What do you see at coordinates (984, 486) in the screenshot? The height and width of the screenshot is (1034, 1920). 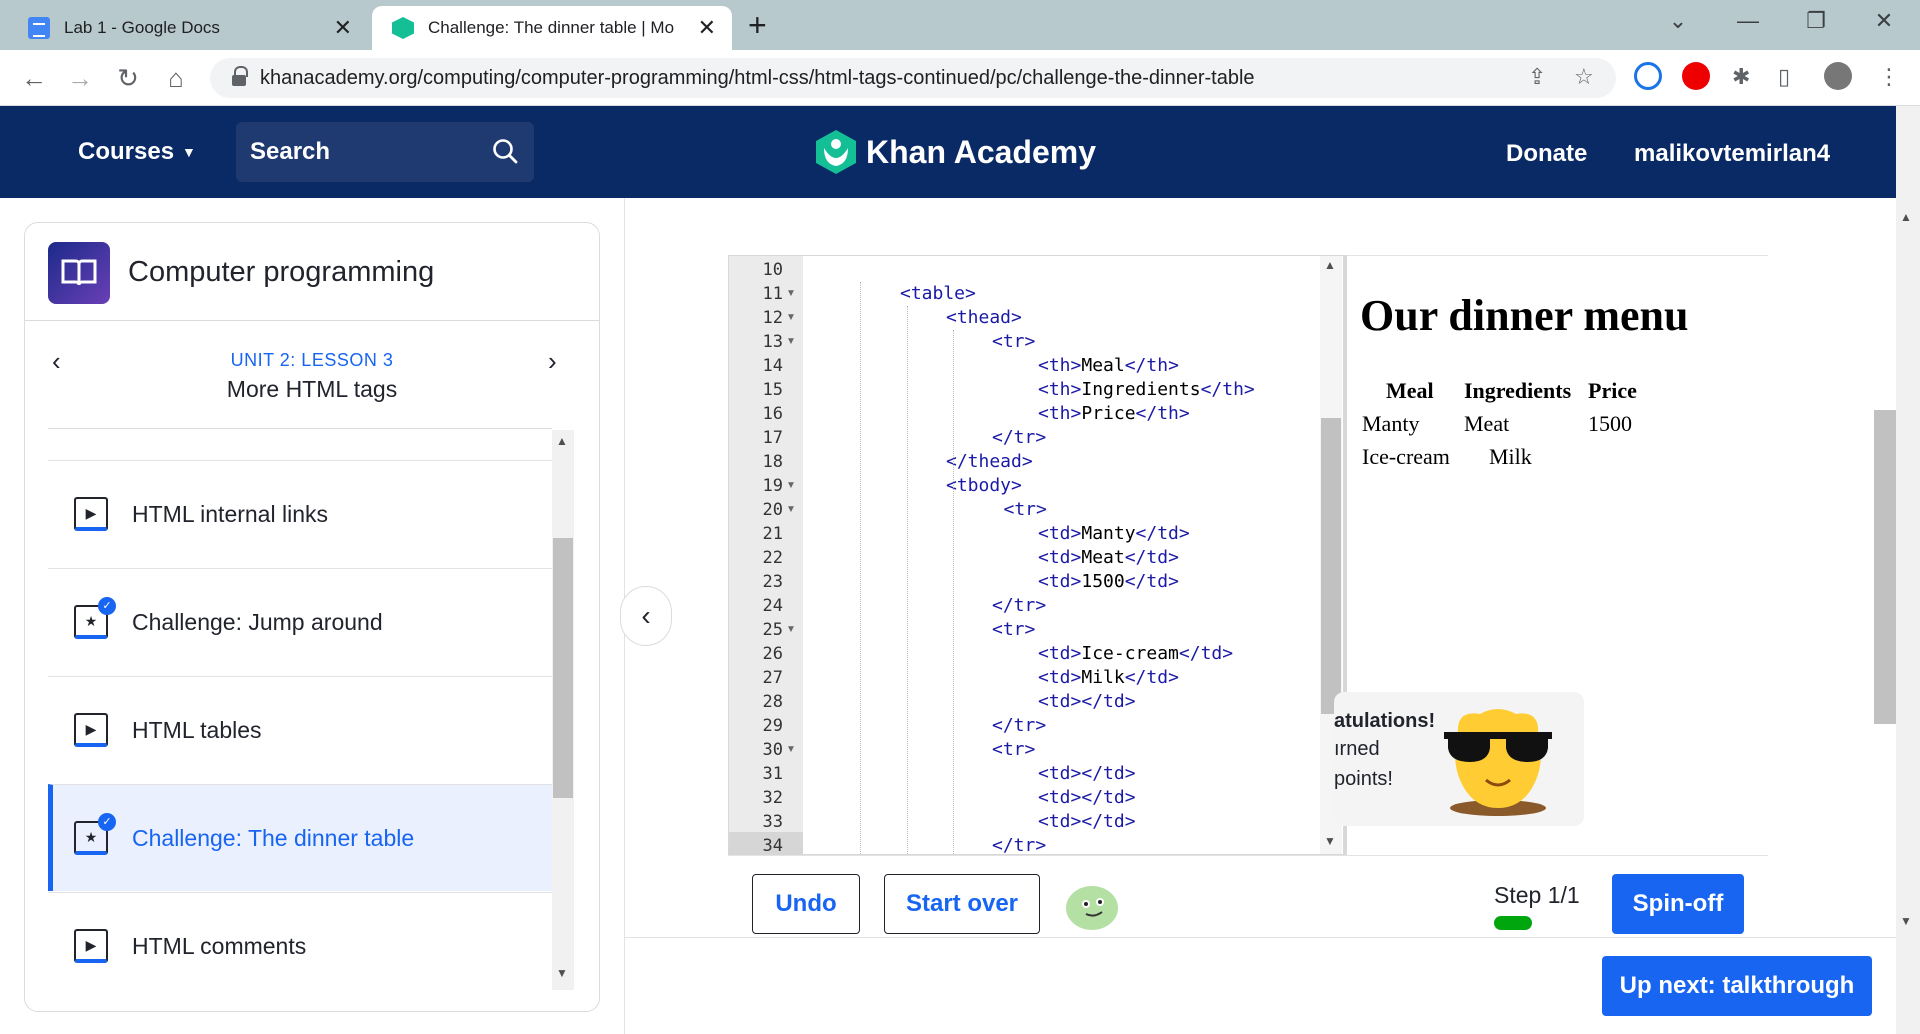 I see `code-line: <tbody>` at bounding box center [984, 486].